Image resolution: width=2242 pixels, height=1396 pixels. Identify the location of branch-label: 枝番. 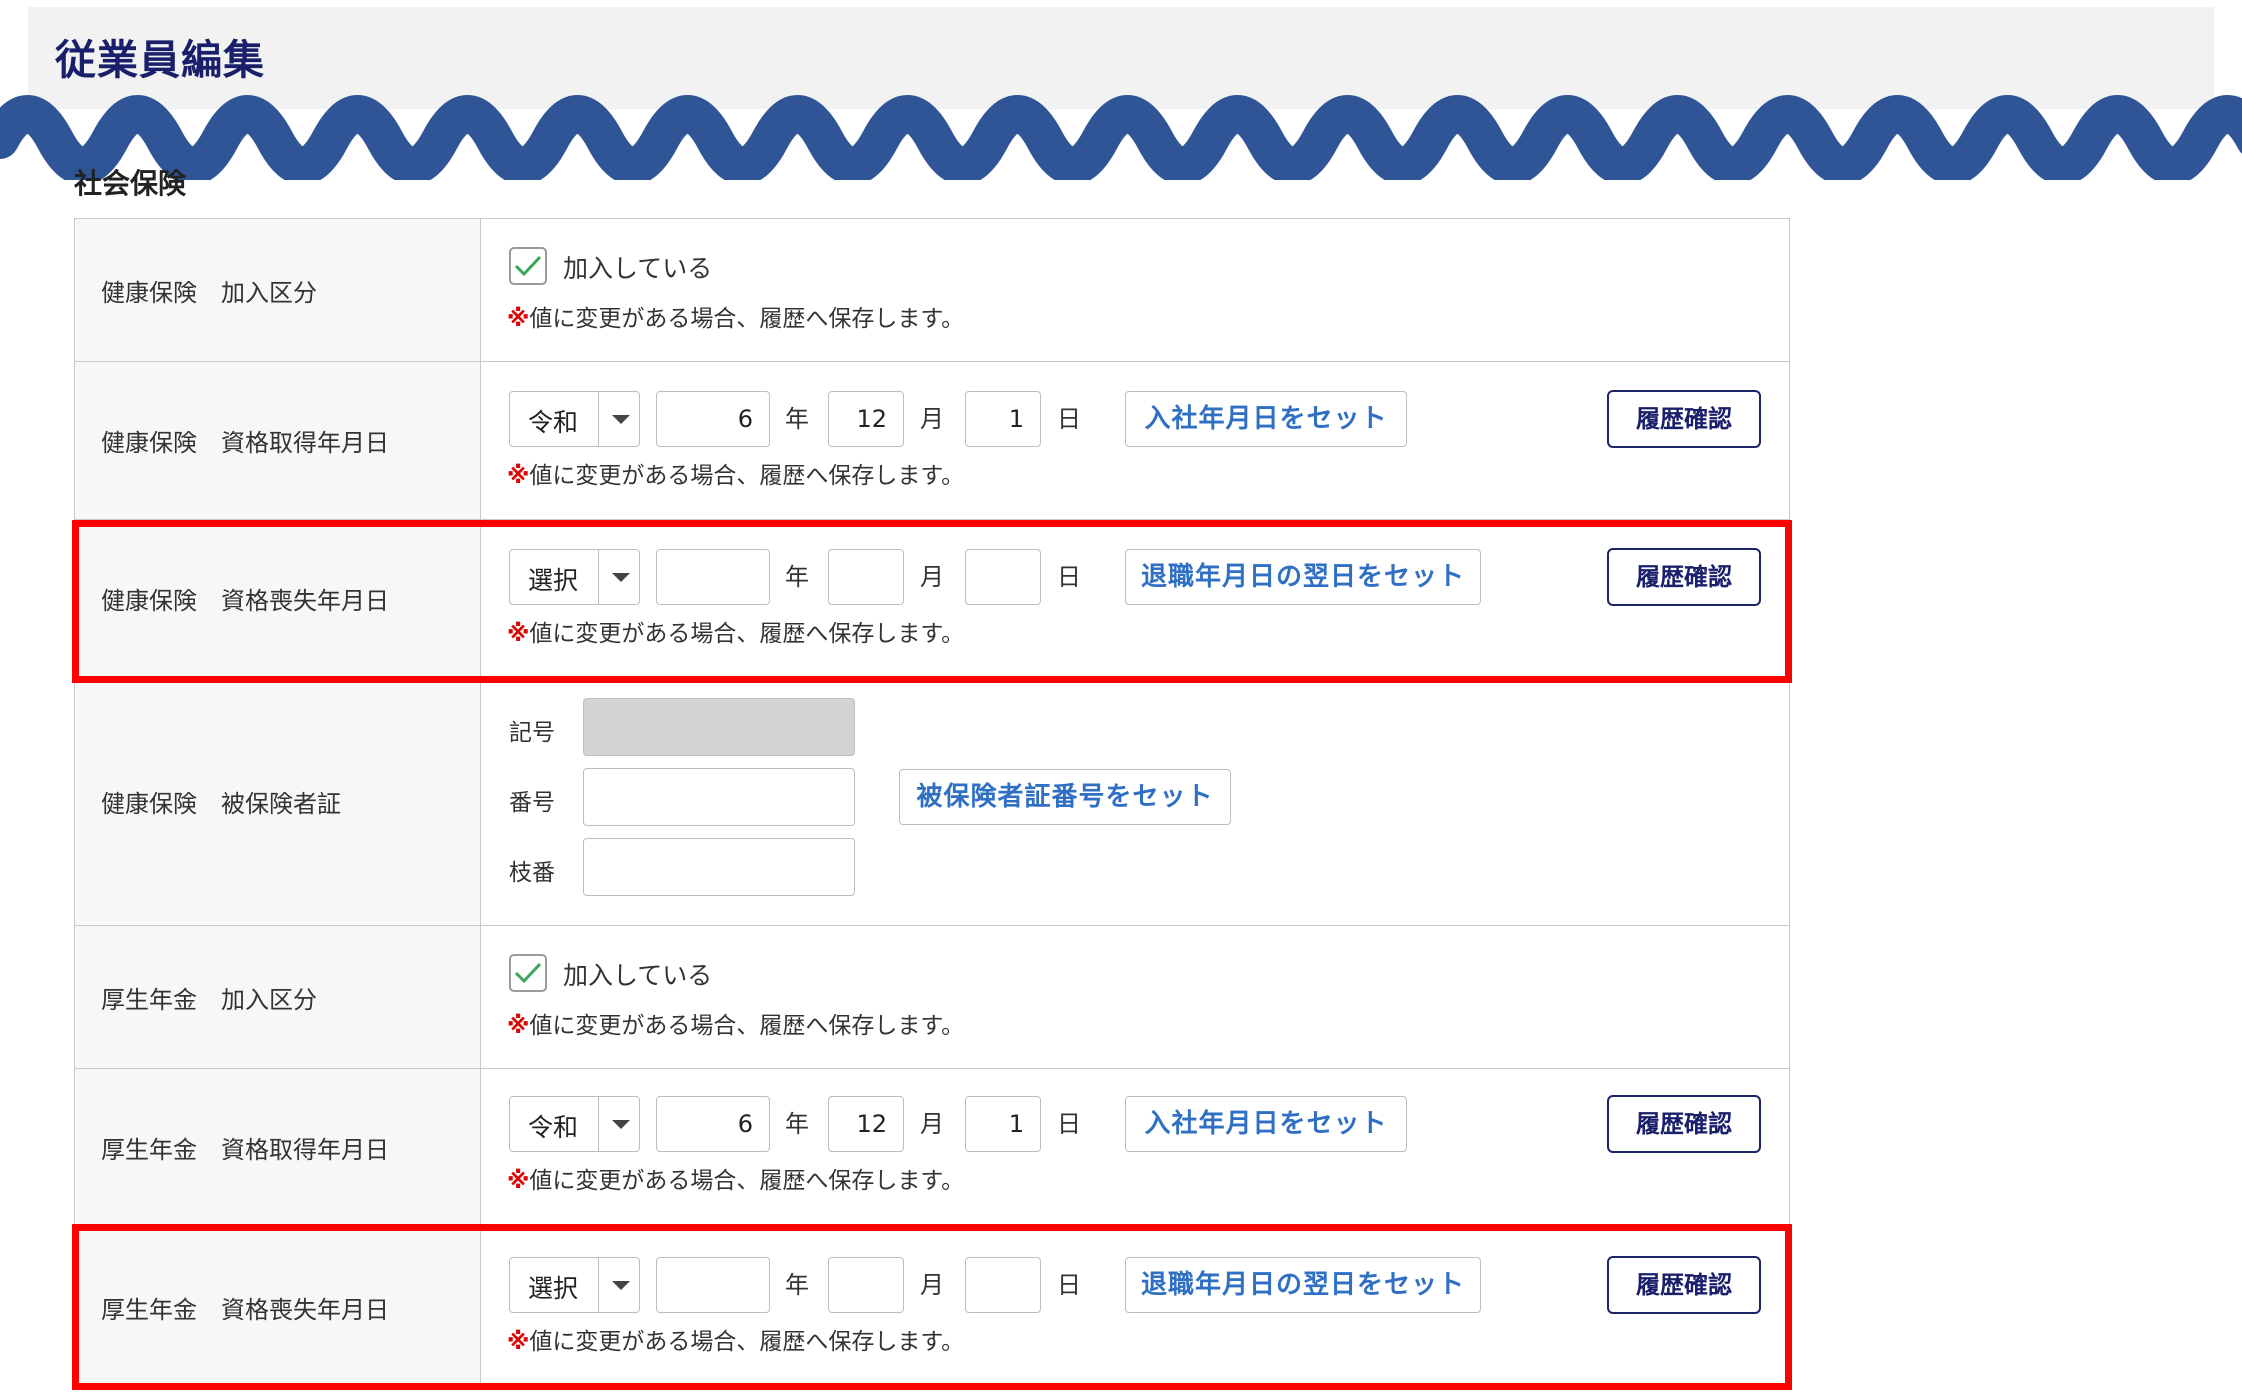
(532, 873).